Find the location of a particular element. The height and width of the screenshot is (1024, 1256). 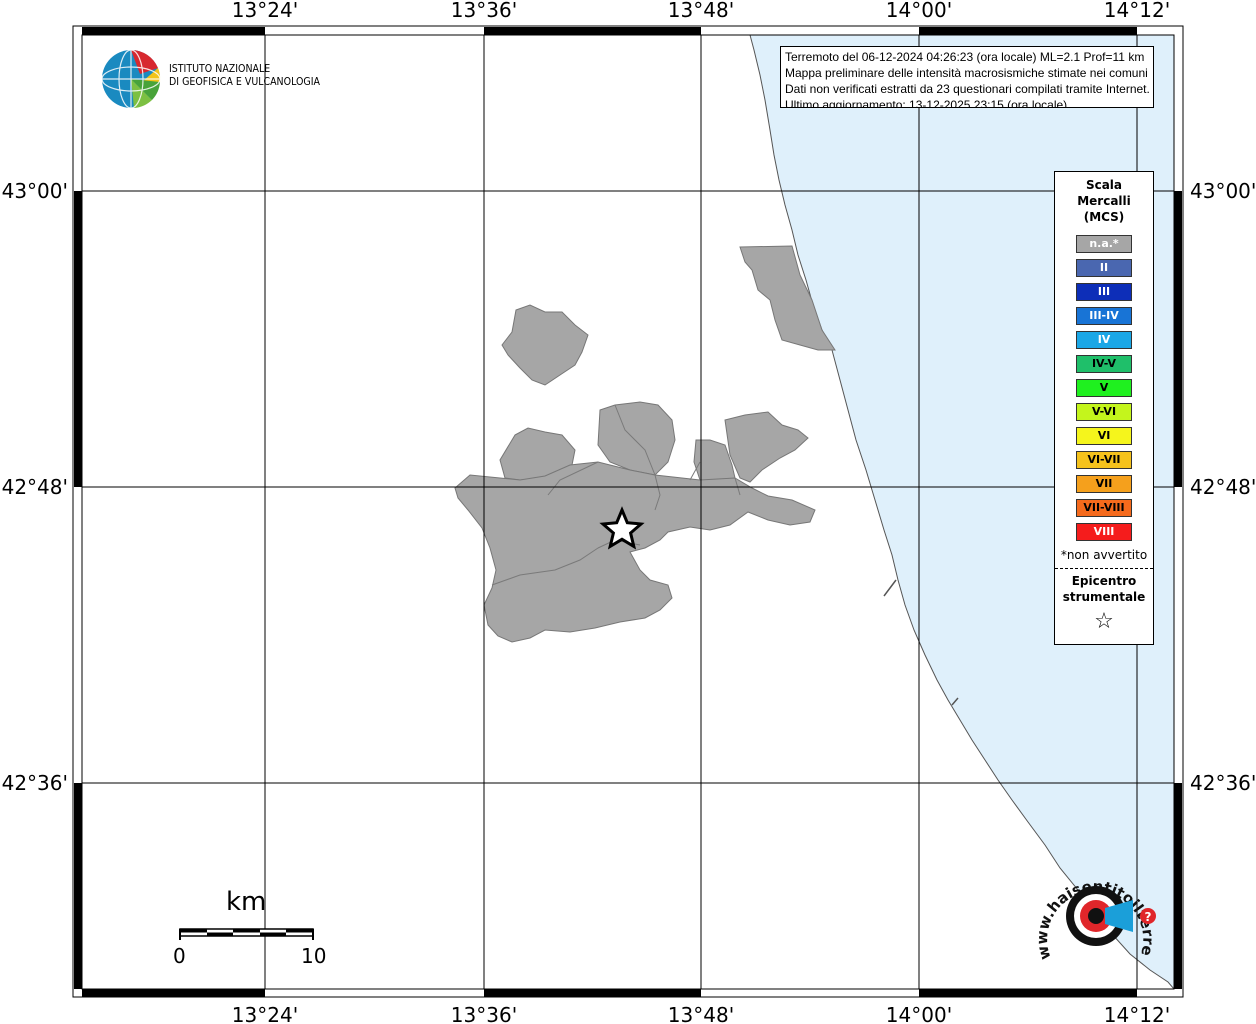

legend-item: IV-V is located at coordinates (1104, 364).